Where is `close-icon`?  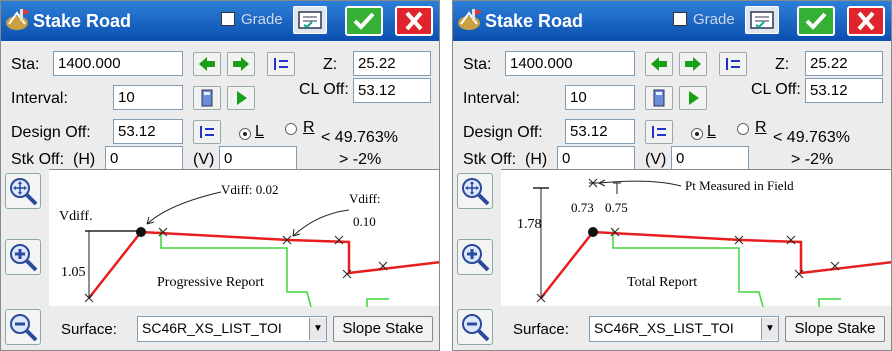 close-icon is located at coordinates (866, 21).